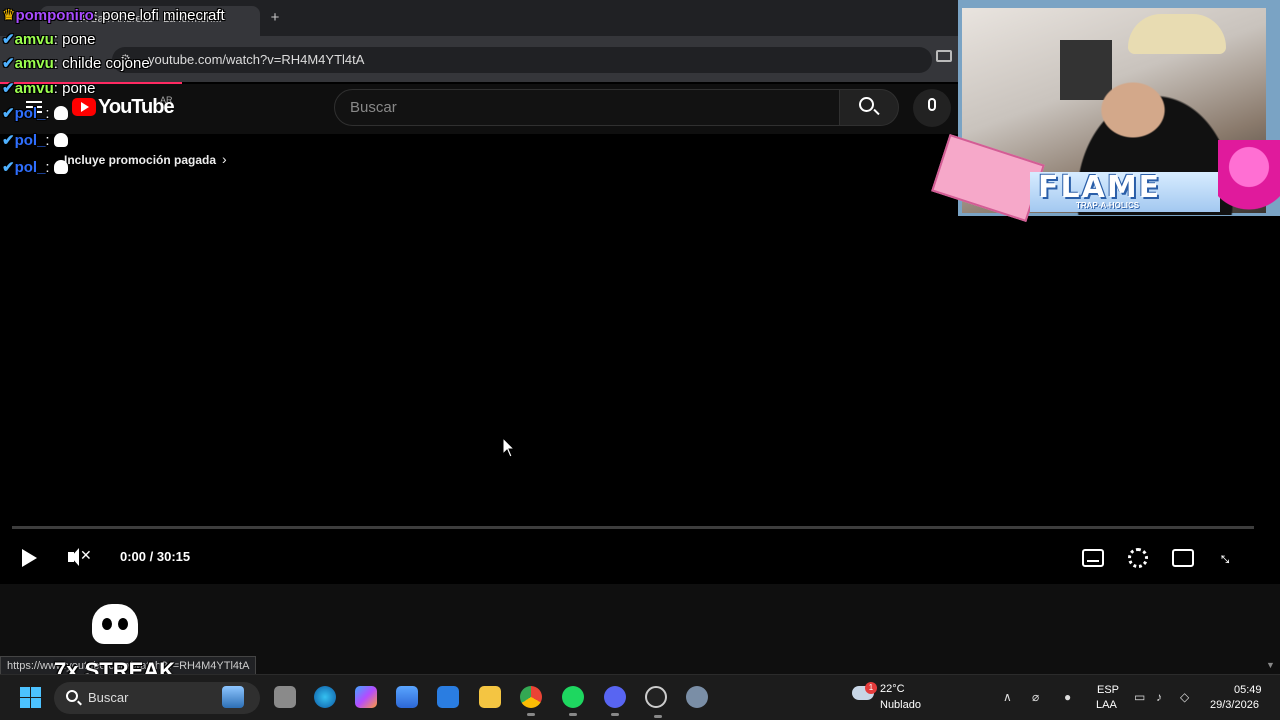 Image resolution: width=1280 pixels, height=720 pixels. What do you see at coordinates (275, 18) in the screenshot?
I see `new-tab-button: +` at bounding box center [275, 18].